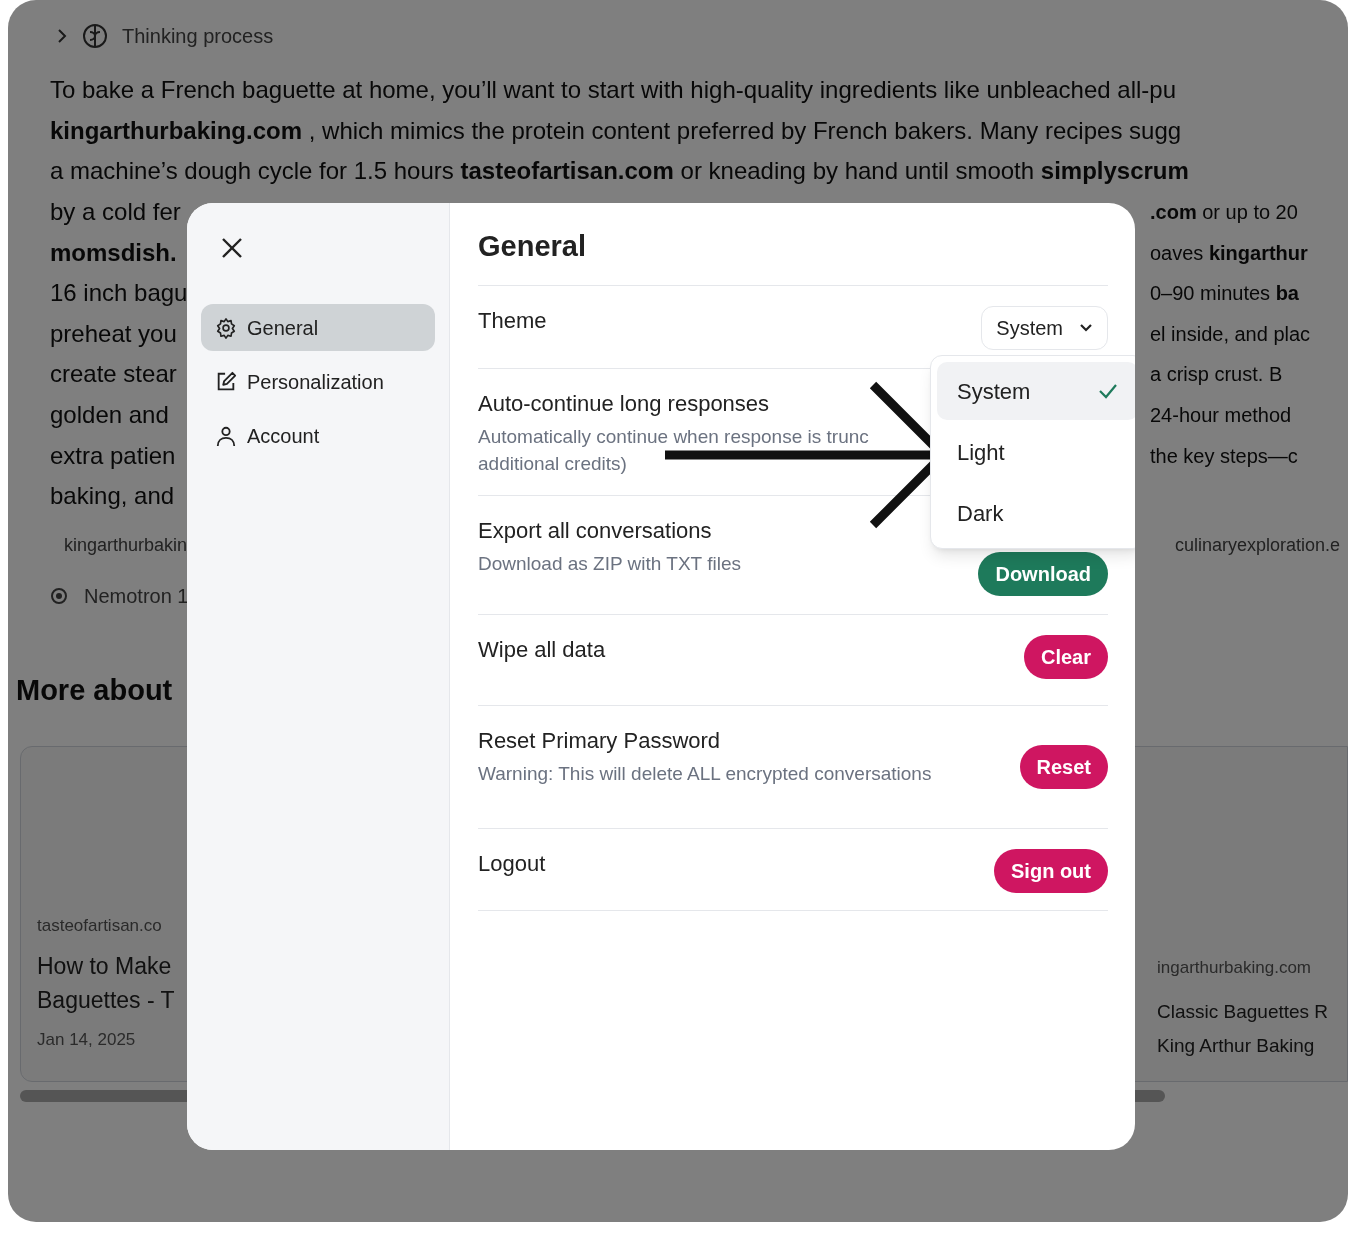 The height and width of the screenshot is (1238, 1356). What do you see at coordinates (1231, 334) in the screenshot?
I see `paragraph-text: el inside, and plac` at bounding box center [1231, 334].